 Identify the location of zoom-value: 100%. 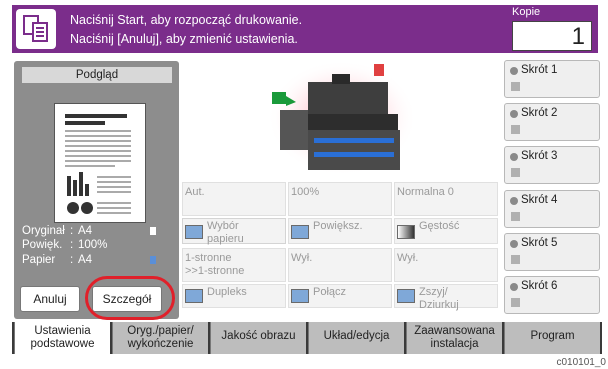
(340, 199).